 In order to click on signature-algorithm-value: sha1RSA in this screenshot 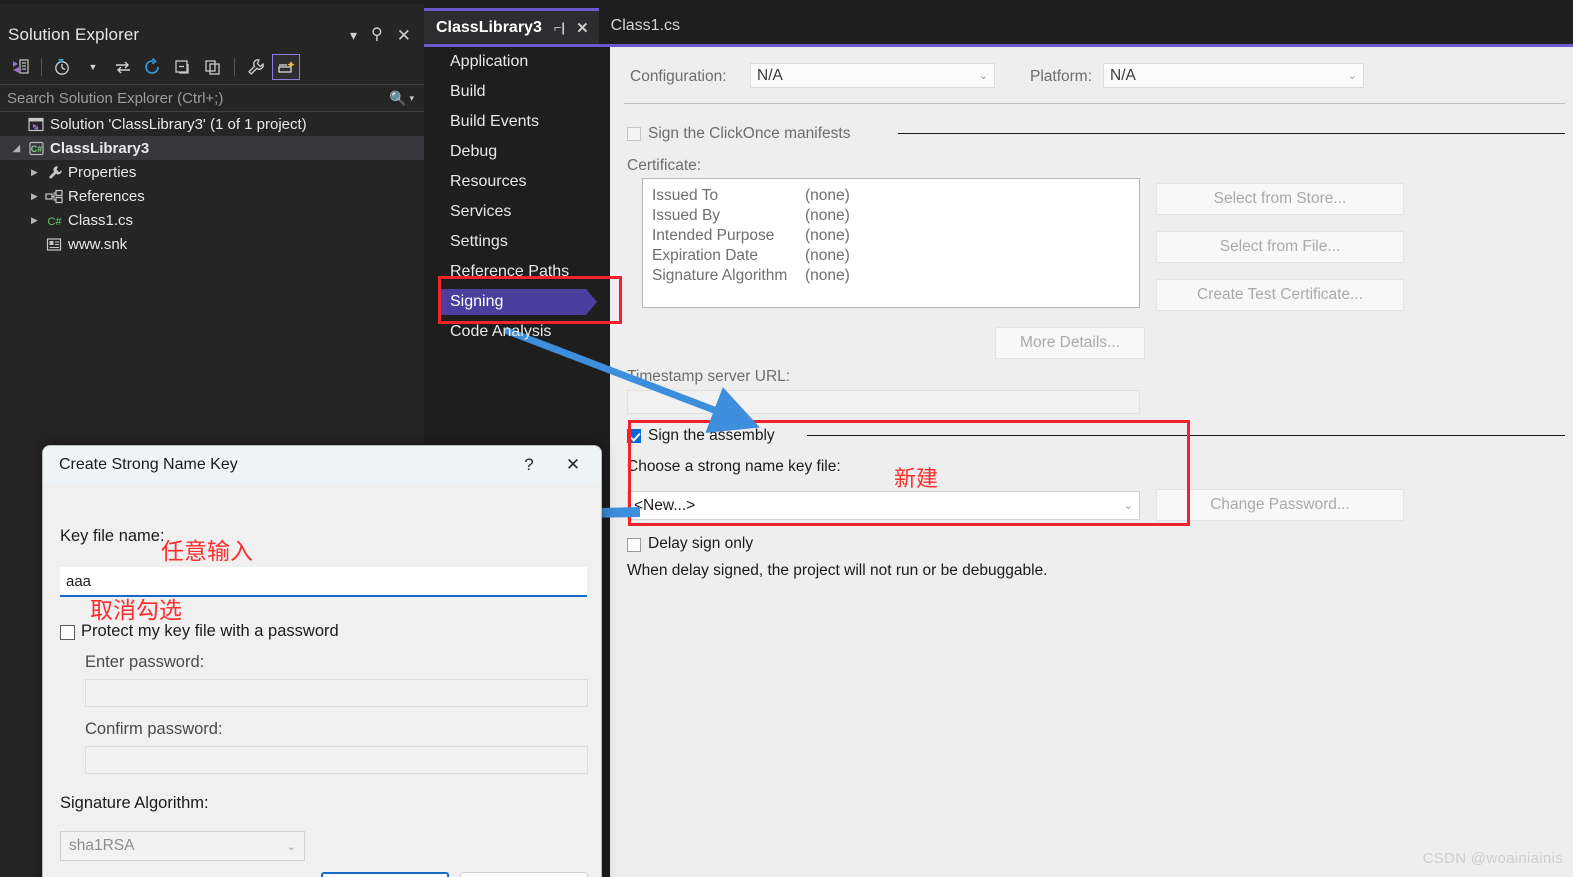, I will do `click(102, 845)`.